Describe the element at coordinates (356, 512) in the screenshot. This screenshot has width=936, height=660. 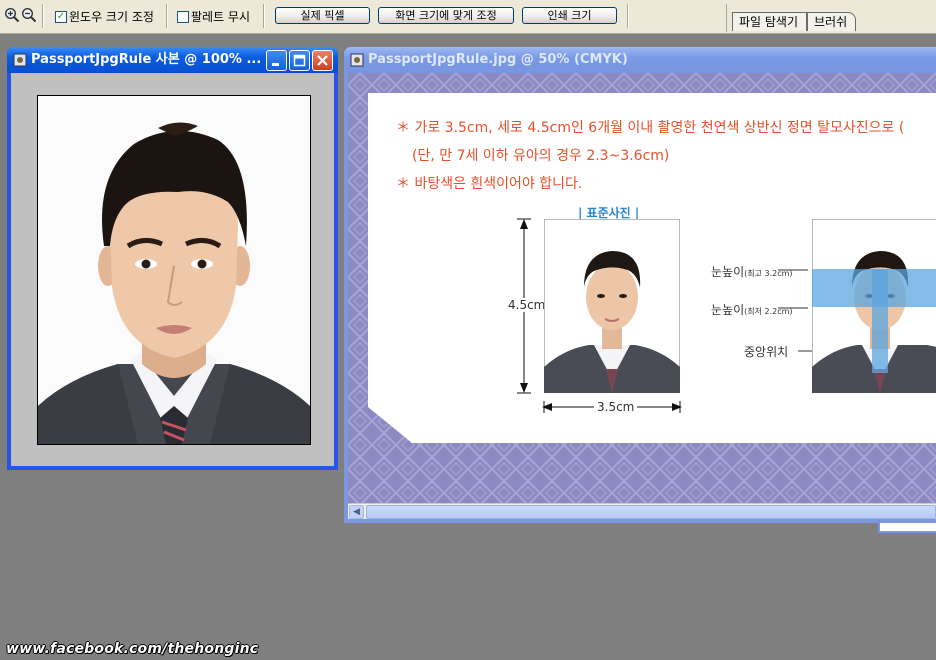
I see `scroll-left-icon: ◀` at that location.